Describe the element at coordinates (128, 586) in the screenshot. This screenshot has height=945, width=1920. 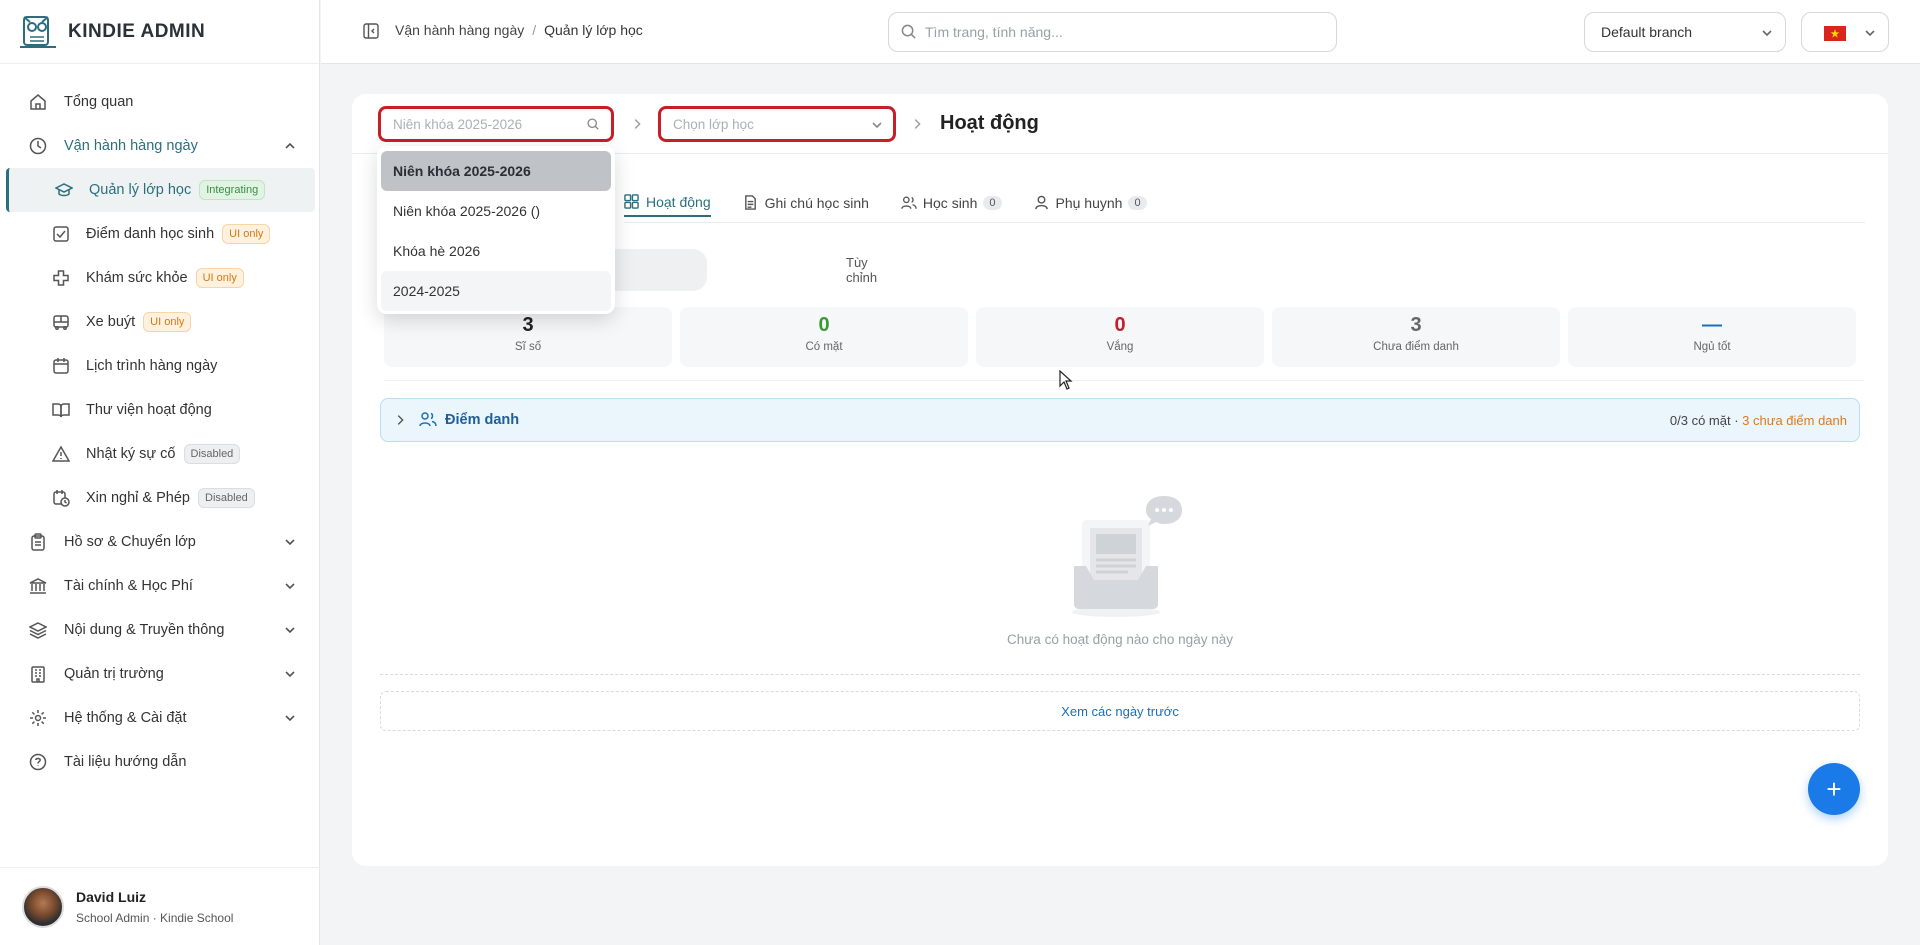
I see `sidebar-item-label: Tài chính & Học Phí` at that location.